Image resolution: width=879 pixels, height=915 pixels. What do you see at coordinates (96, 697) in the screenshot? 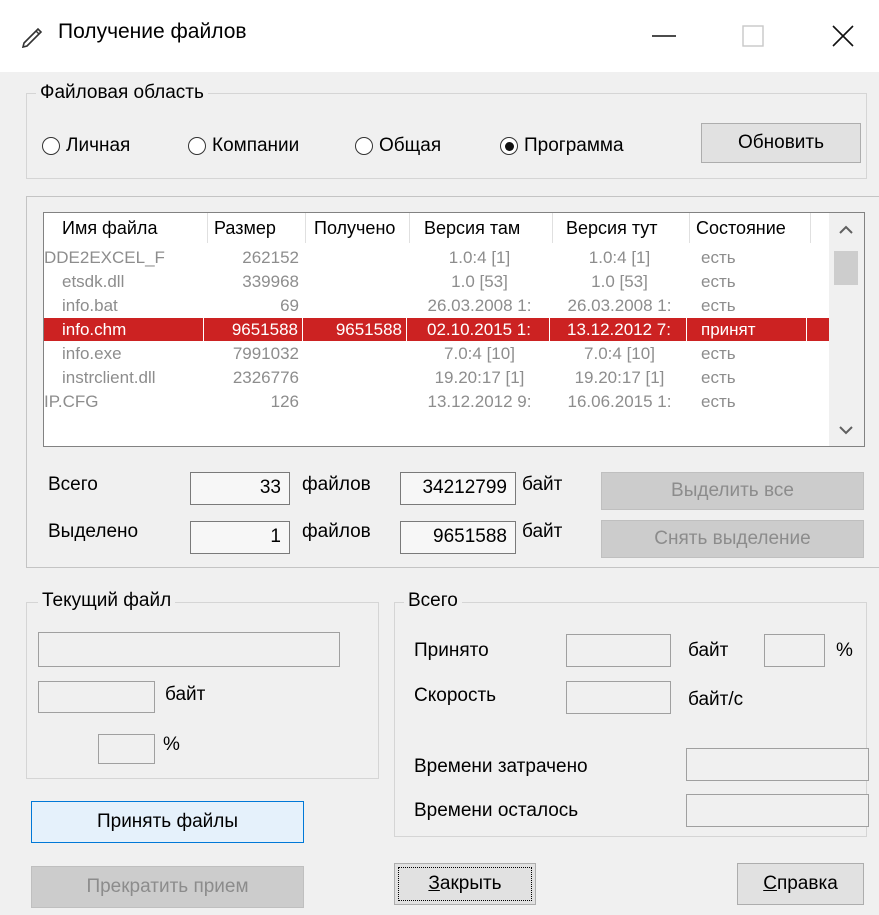
I see `current-bytes-field` at bounding box center [96, 697].